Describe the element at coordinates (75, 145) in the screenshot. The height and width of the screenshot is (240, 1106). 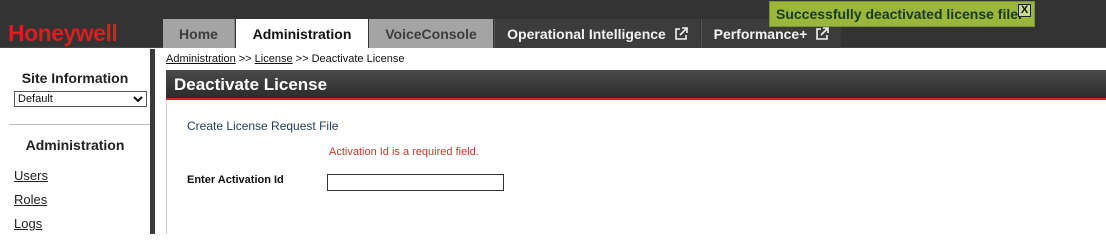
I see `administration-title: Administration` at that location.